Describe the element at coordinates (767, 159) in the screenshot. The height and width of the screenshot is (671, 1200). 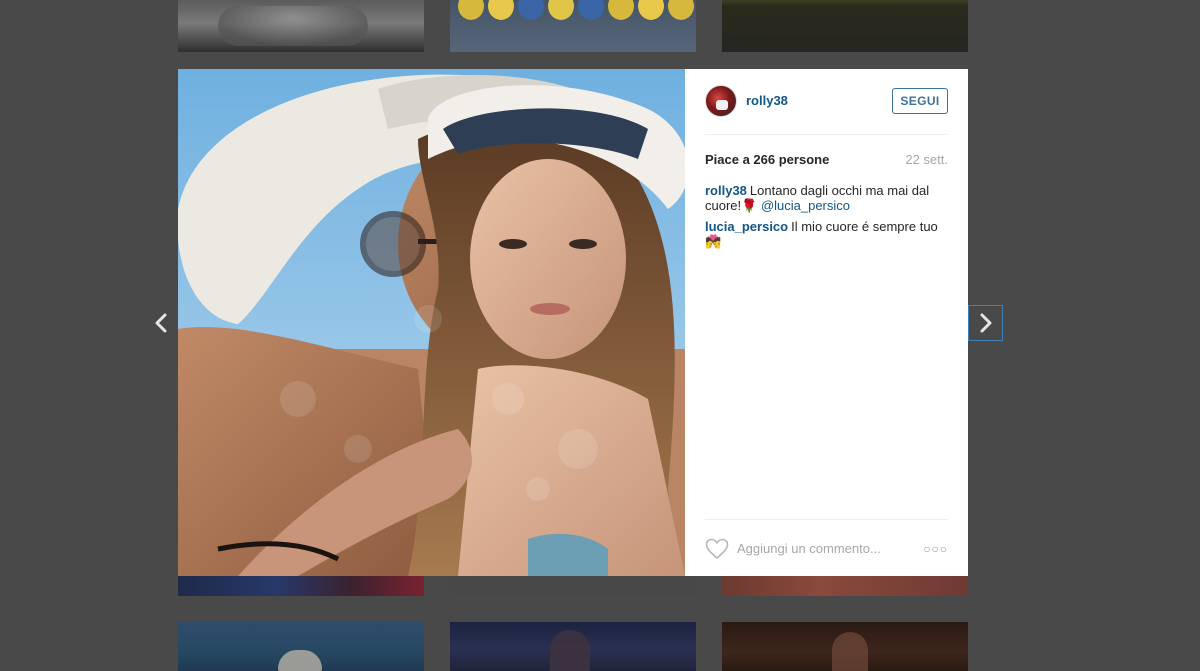
I see `likes-count: Piace a 266 persone` at that location.